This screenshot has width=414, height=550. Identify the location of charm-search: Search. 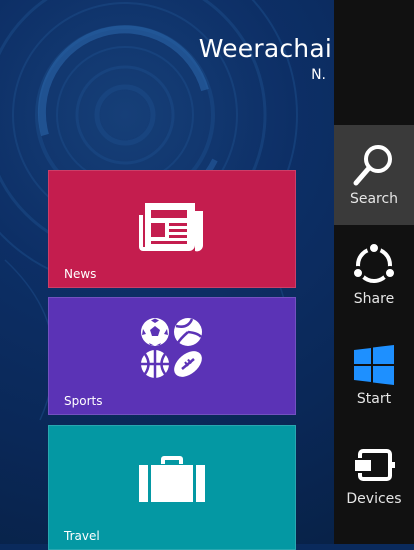
(374, 175).